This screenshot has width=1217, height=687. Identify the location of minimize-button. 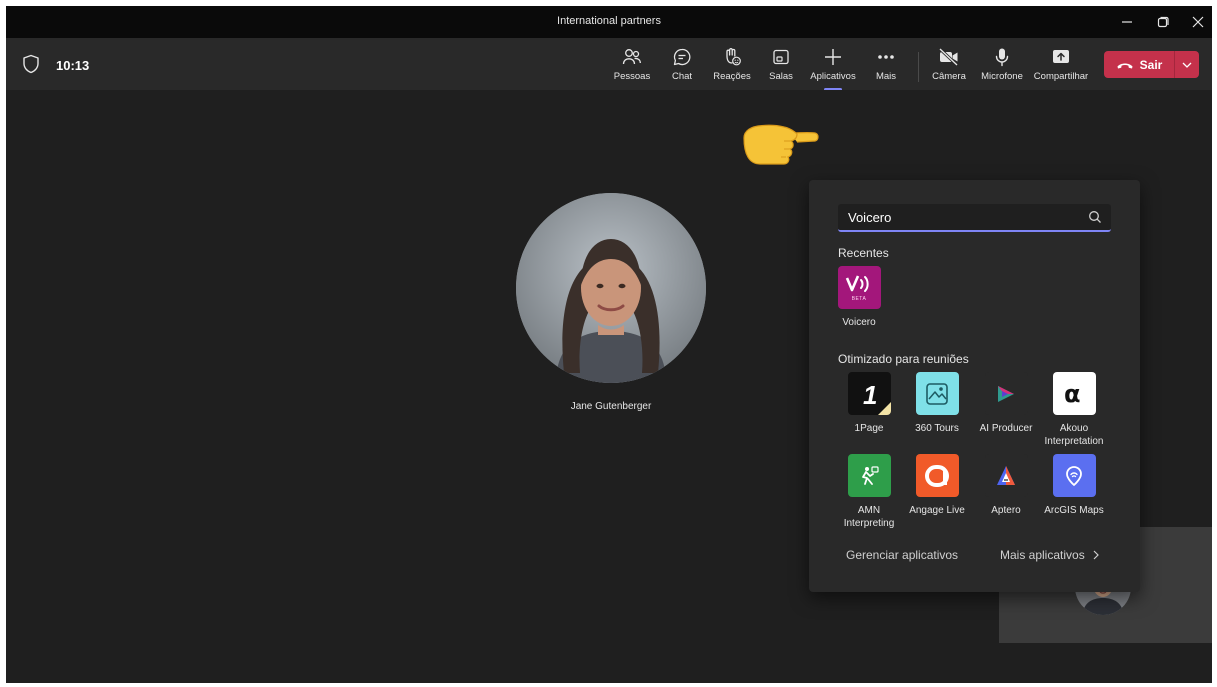
(1127, 22).